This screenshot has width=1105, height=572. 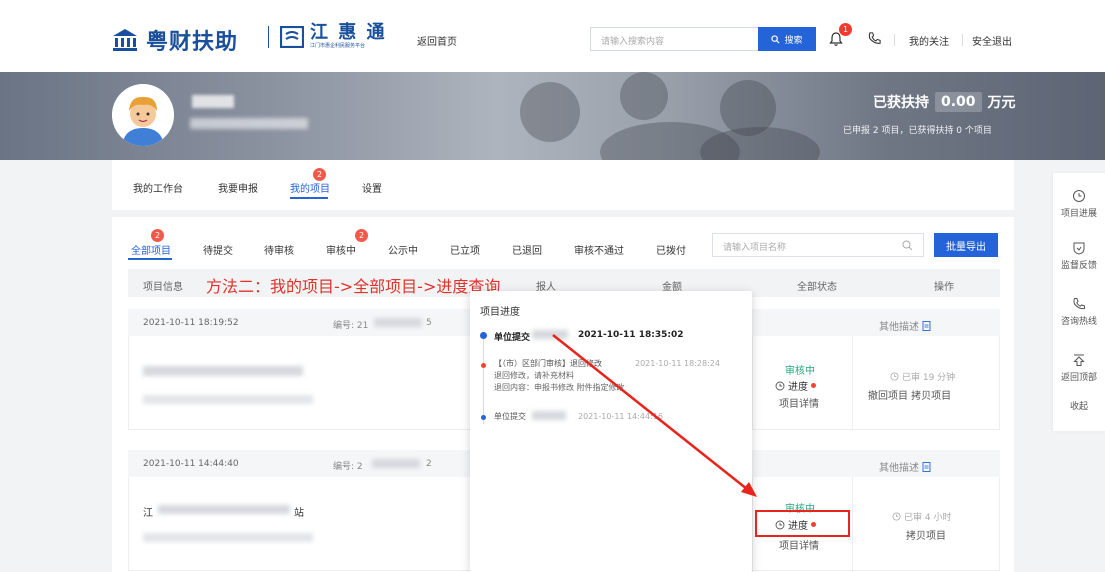 What do you see at coordinates (787, 39) in the screenshot?
I see `search-button: 搜索` at bounding box center [787, 39].